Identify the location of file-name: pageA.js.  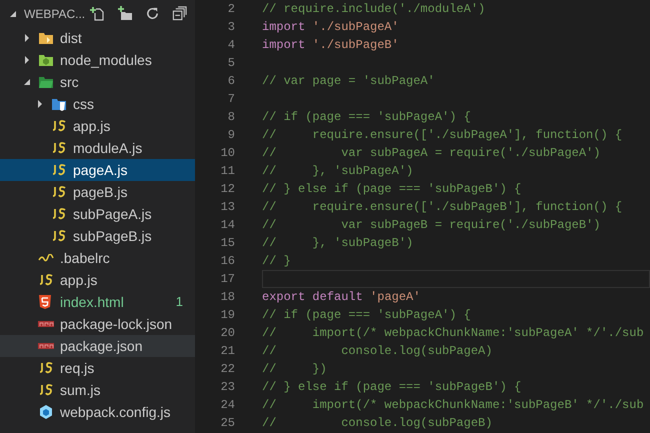
(100, 170).